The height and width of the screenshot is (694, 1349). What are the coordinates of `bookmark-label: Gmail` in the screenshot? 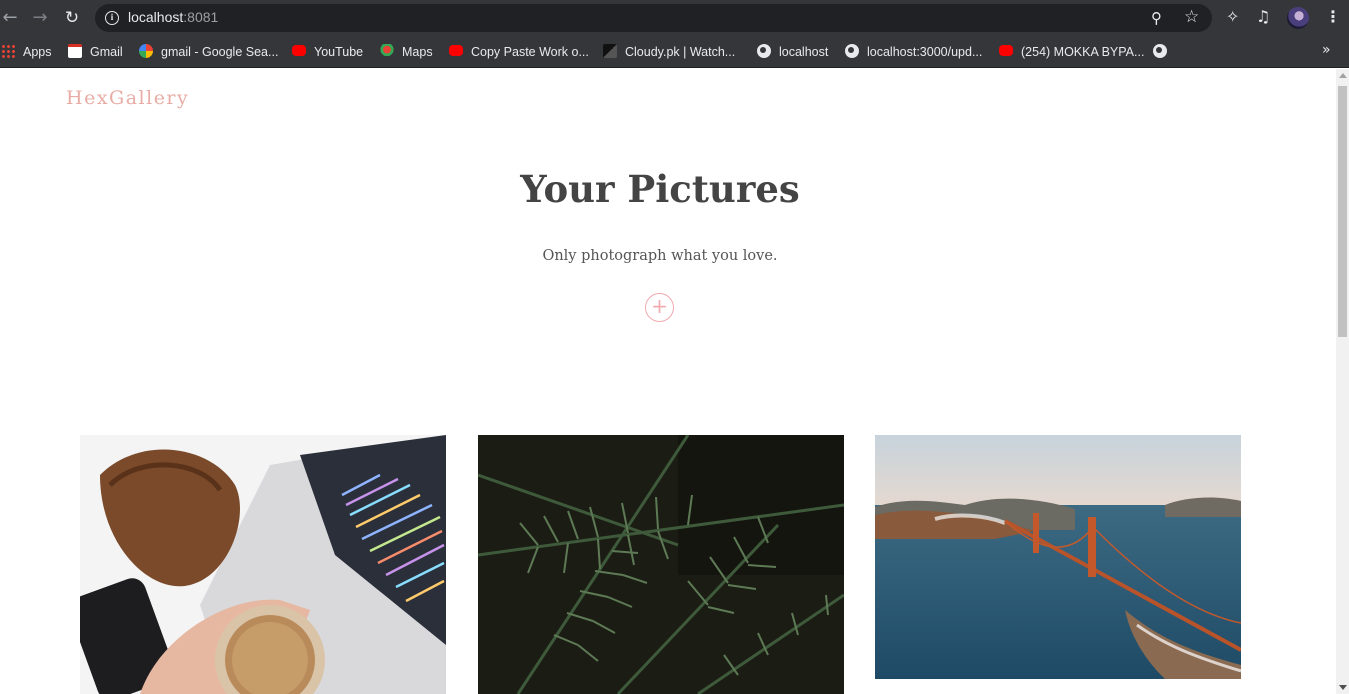 It's located at (106, 52).